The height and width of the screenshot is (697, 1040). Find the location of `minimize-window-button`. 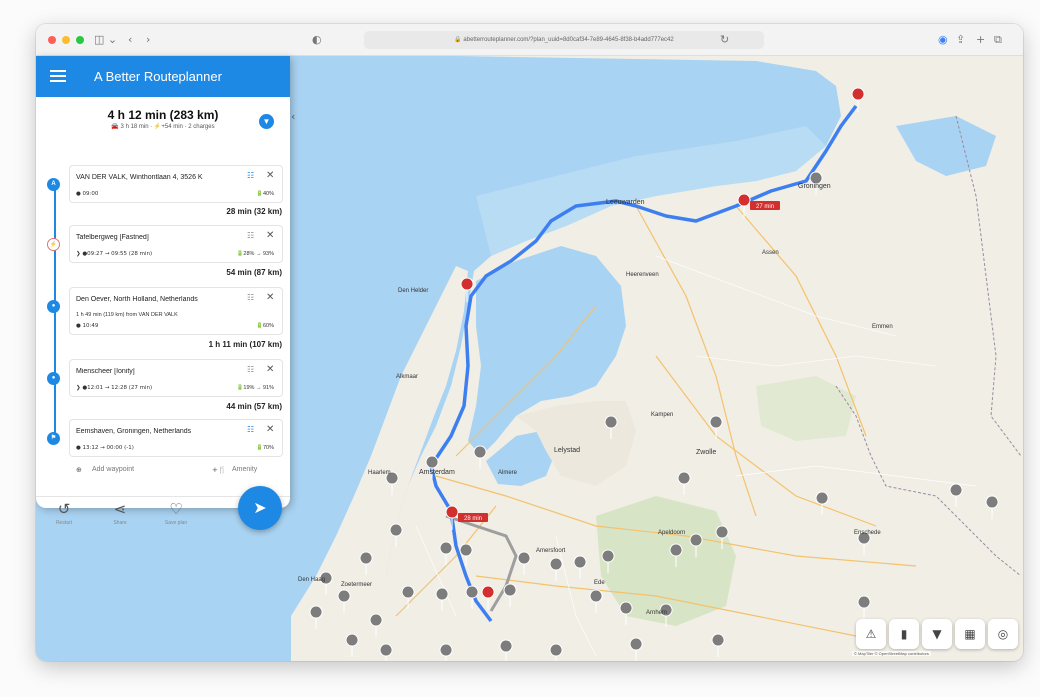

minimize-window-button is located at coordinates (66, 40).